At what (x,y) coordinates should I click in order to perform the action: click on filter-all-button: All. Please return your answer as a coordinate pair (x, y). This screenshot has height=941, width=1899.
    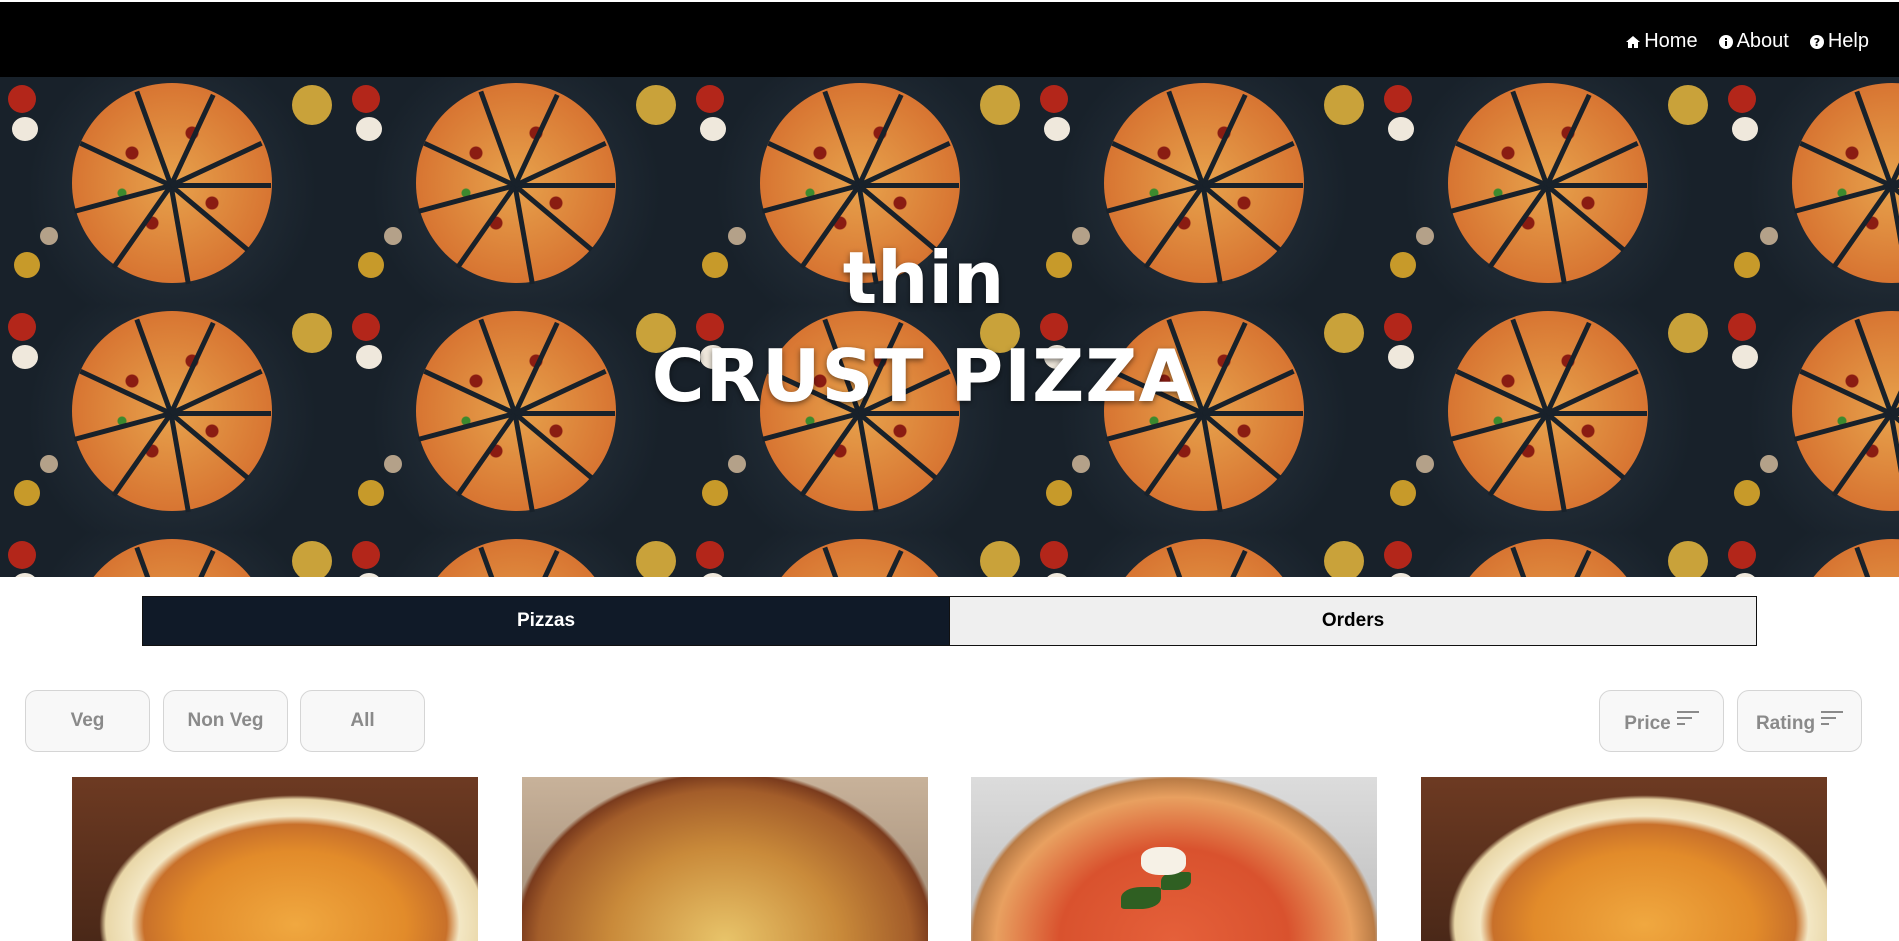
    Looking at the image, I should click on (362, 721).